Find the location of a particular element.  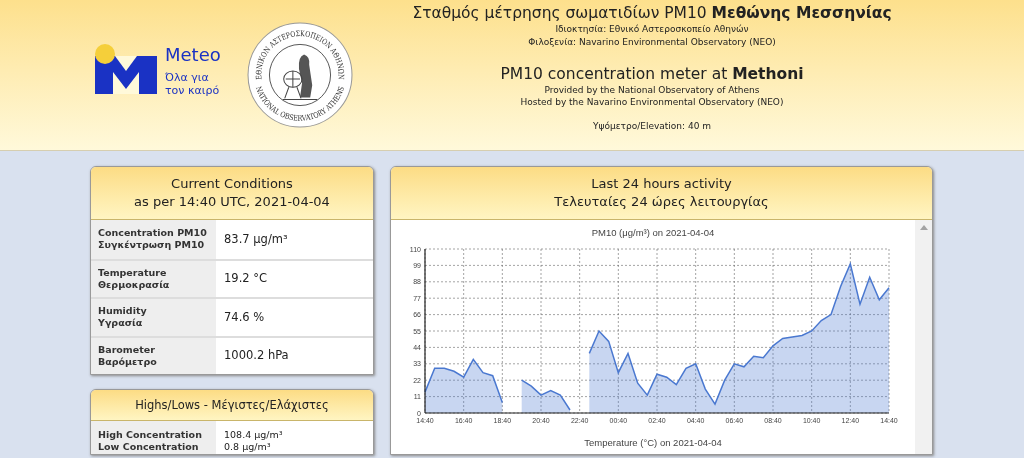

provider-text: Provided by the National Observatory of Athens is located at coordinates (652, 90).